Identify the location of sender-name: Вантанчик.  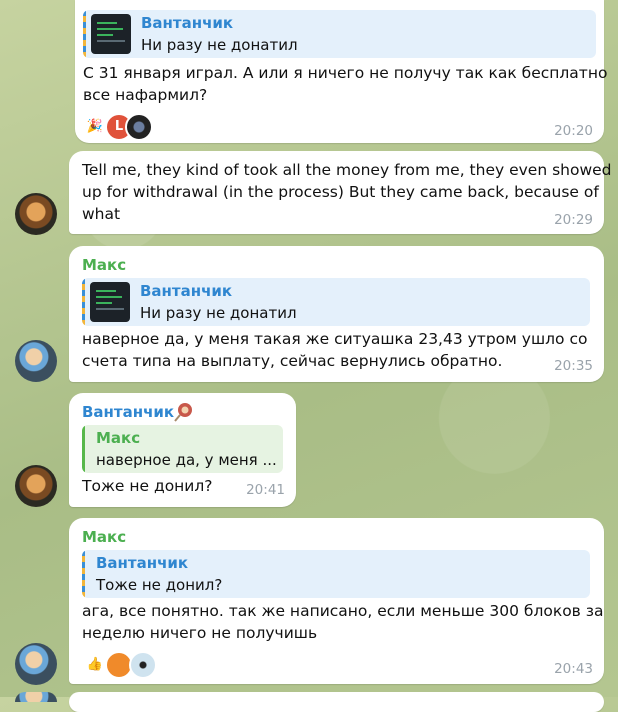
(128, 412).